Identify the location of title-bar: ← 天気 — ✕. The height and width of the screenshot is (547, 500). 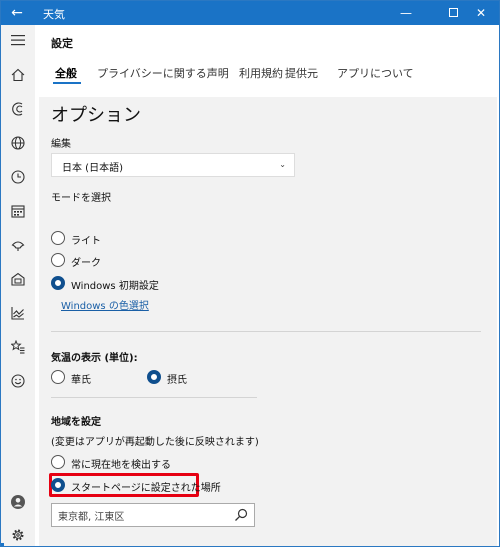
(250, 13).